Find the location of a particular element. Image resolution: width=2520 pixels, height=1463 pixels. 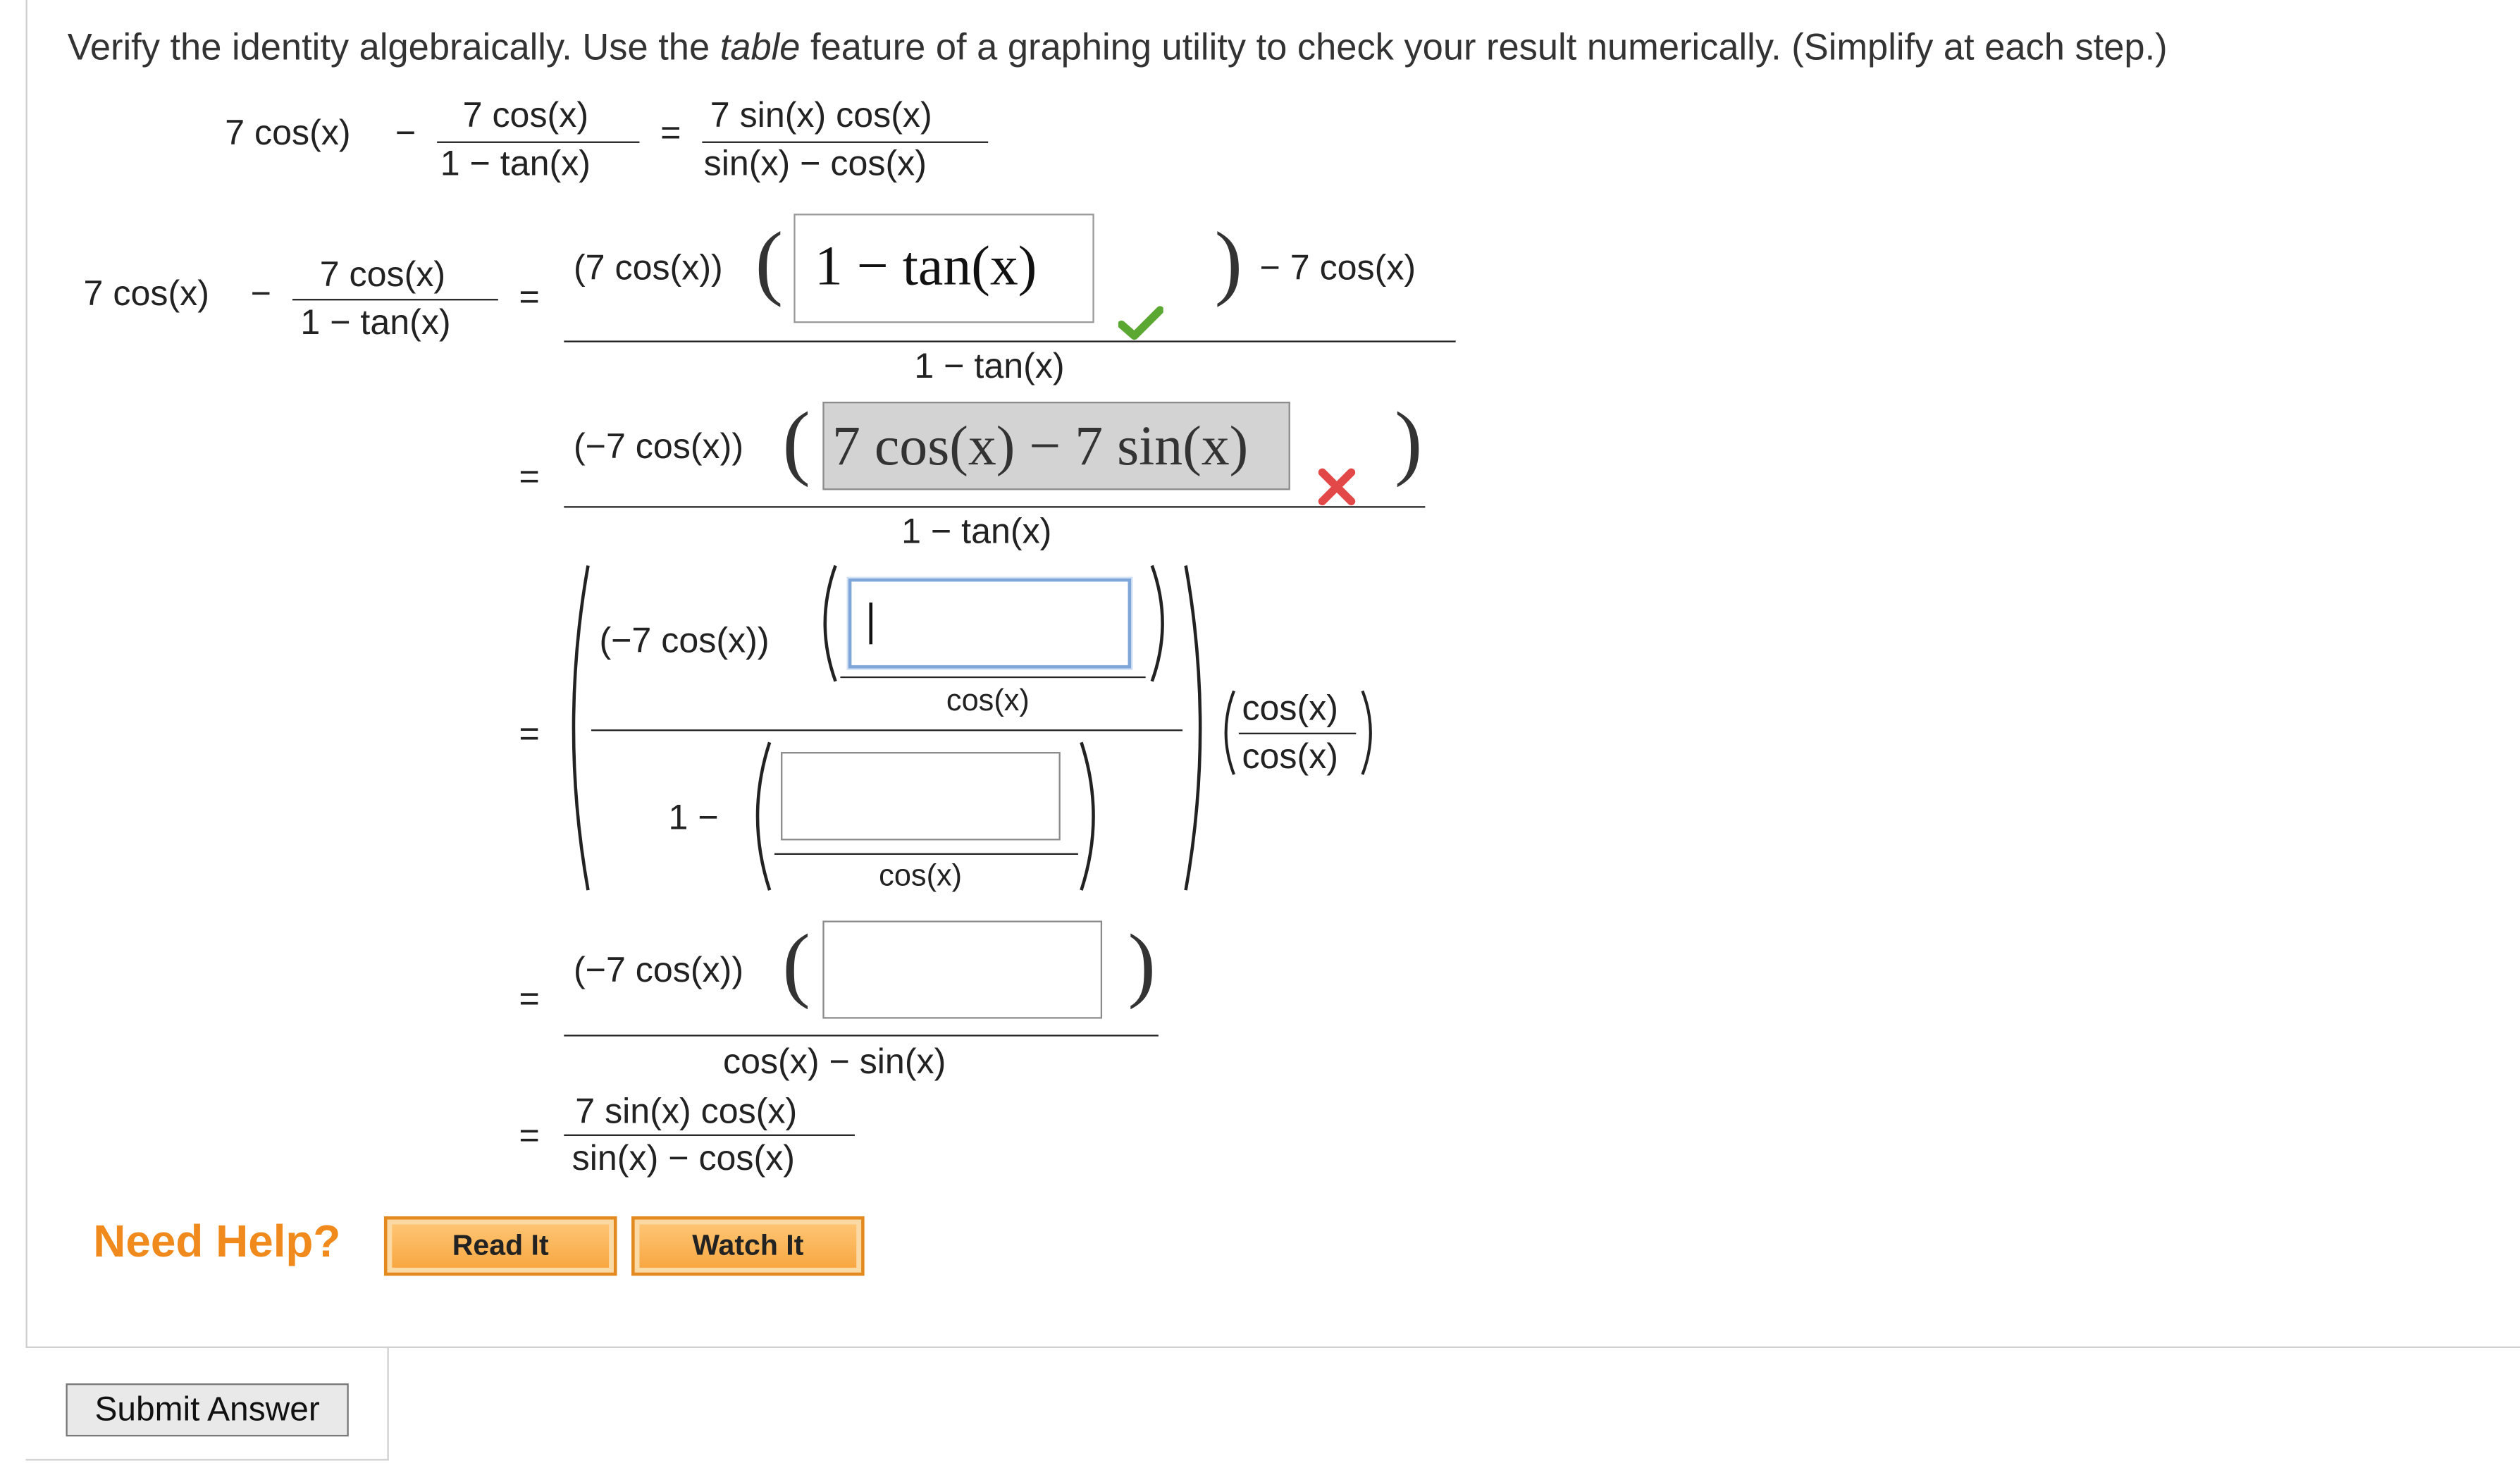

cross-icon is located at coordinates (1337, 487).